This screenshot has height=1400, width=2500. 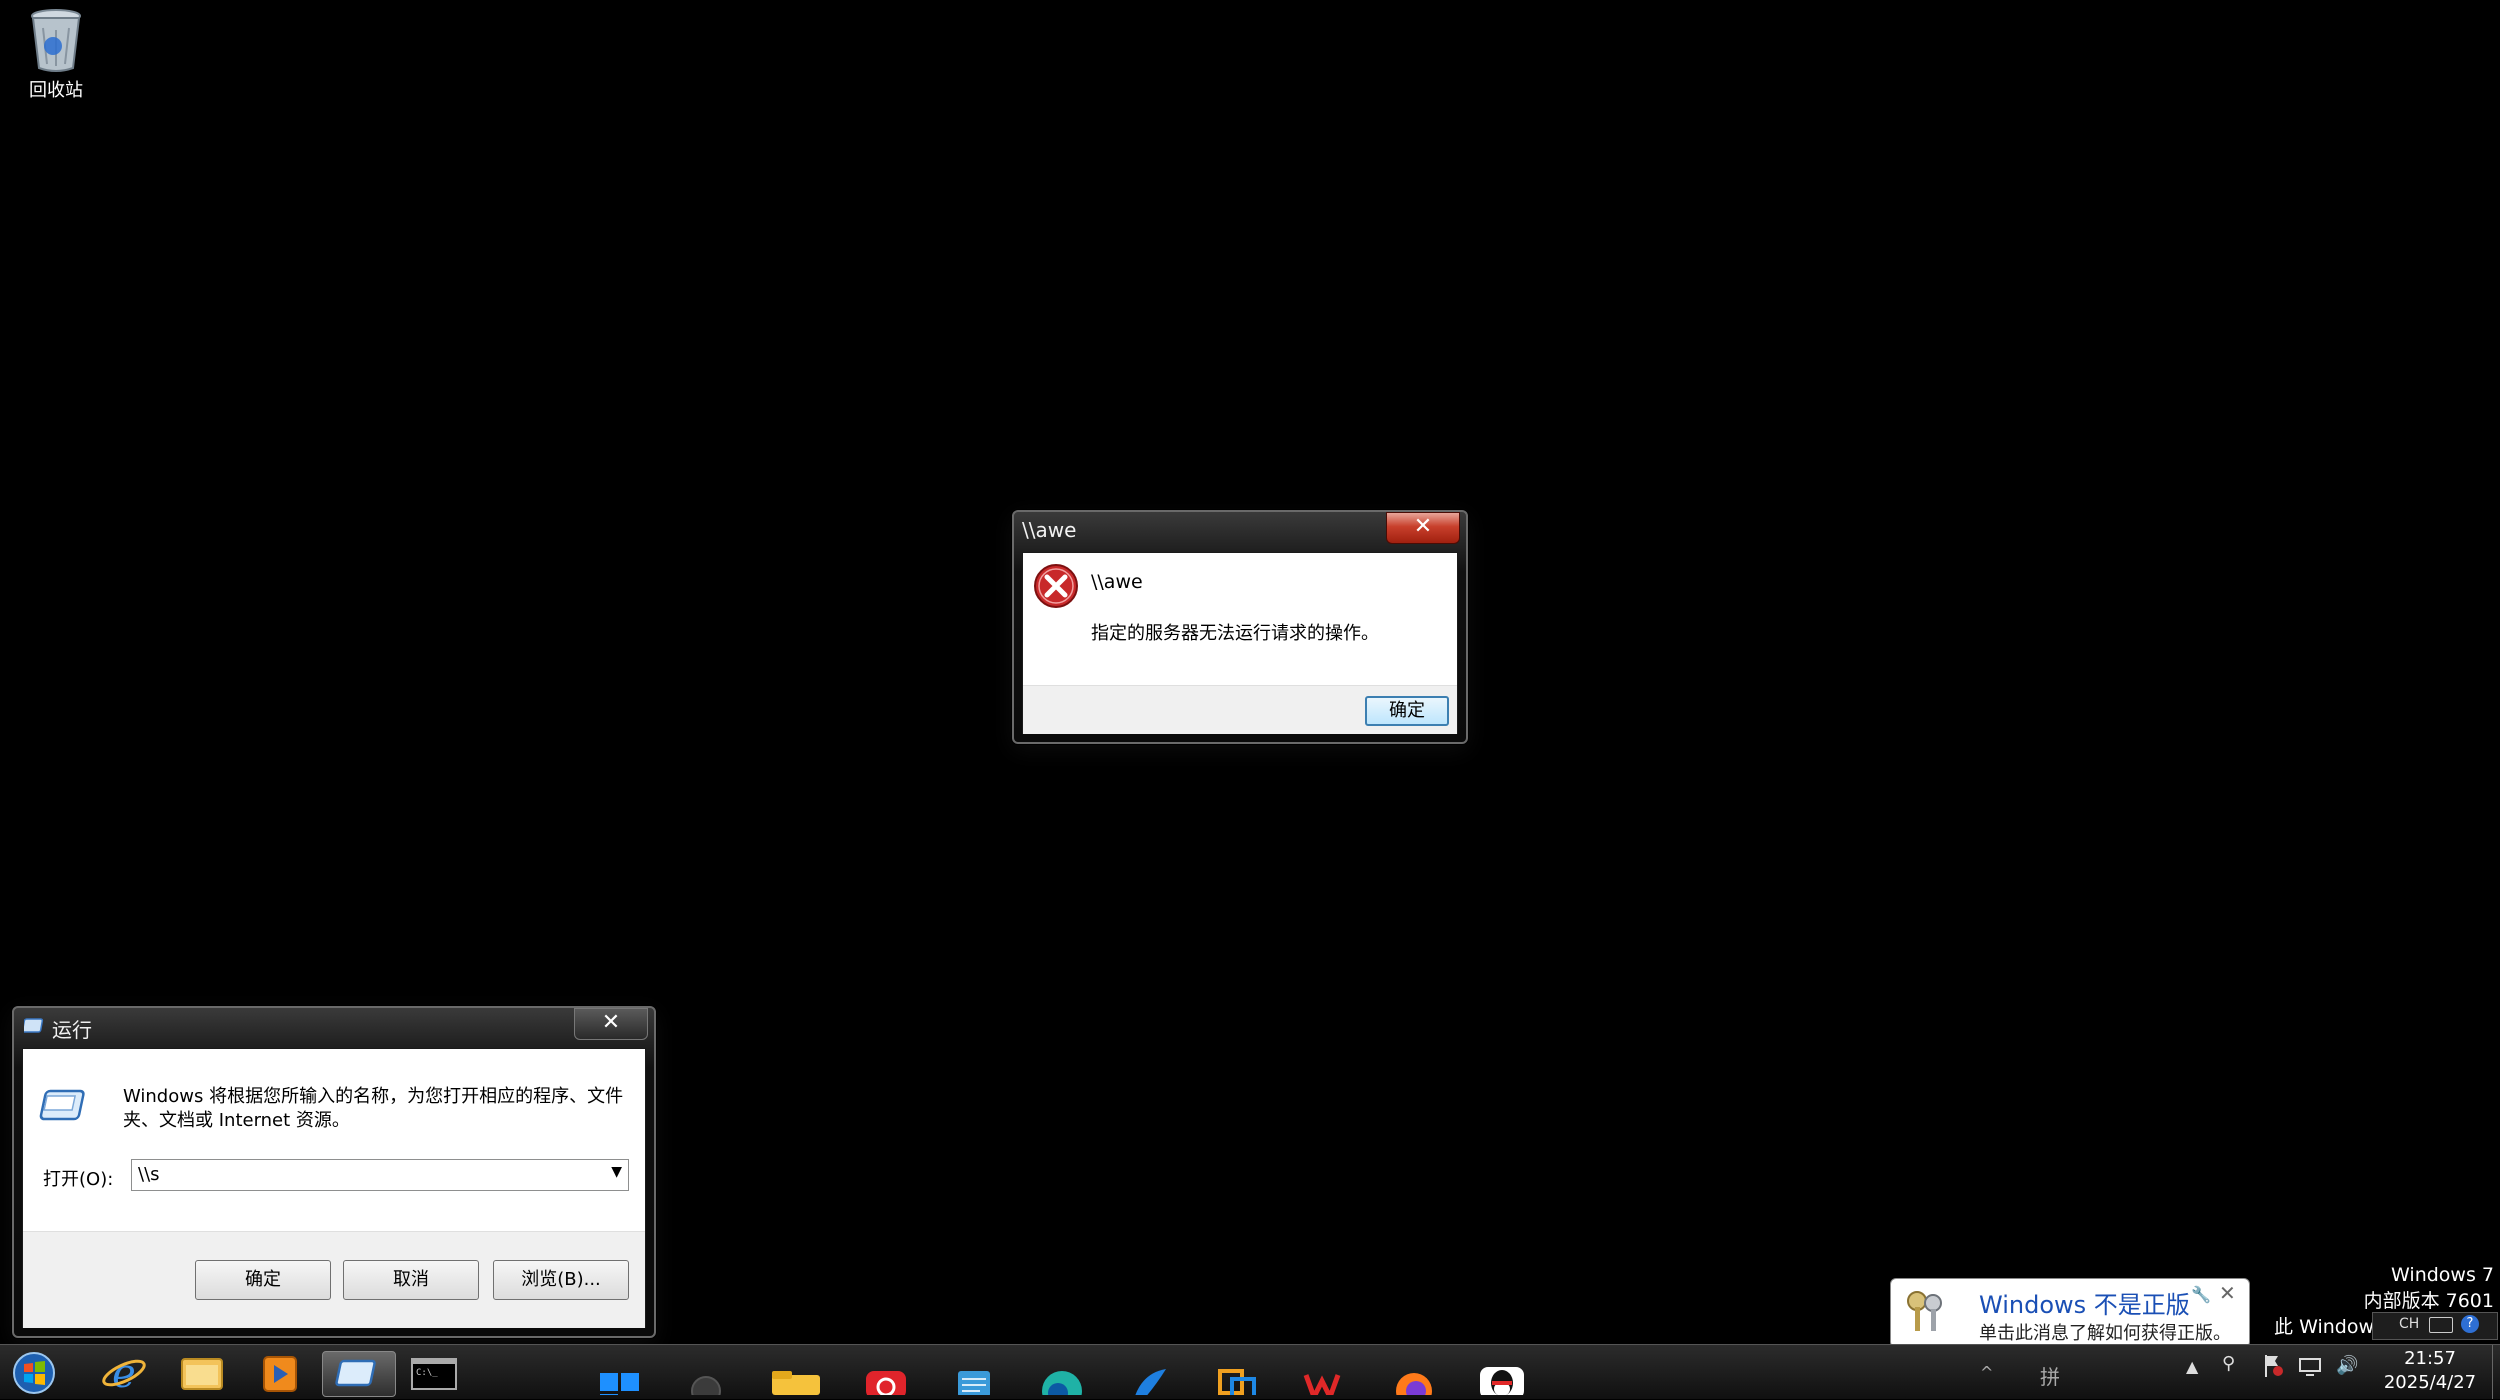 I want to click on taskbar-media-player, so click(x=280, y=1373).